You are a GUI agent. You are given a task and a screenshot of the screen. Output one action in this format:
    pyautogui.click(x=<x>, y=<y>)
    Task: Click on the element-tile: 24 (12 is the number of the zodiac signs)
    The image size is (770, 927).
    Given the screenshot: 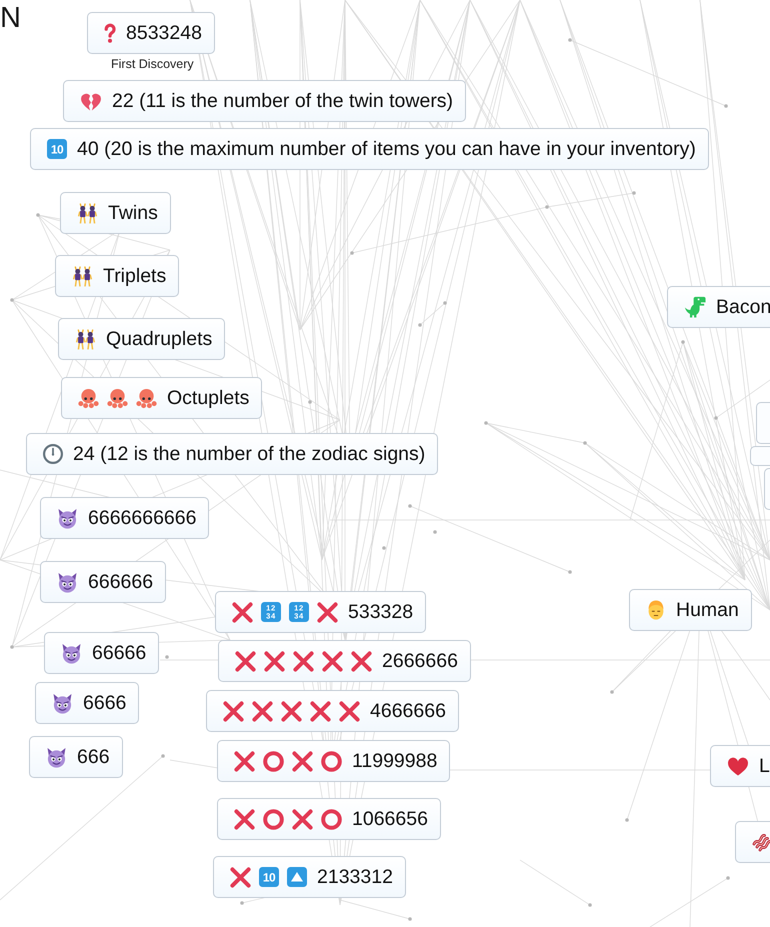 What is the action you would take?
    pyautogui.click(x=232, y=454)
    